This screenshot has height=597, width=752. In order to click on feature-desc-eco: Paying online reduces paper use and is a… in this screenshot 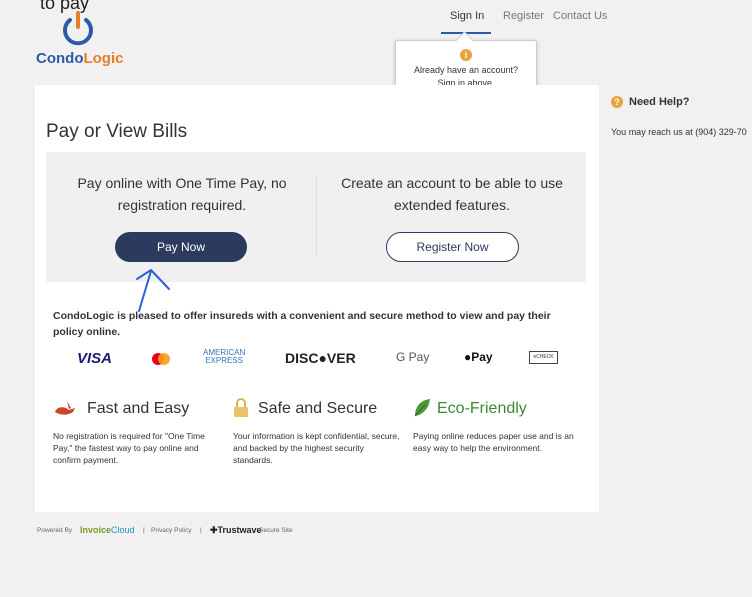, I will do `click(493, 442)`.